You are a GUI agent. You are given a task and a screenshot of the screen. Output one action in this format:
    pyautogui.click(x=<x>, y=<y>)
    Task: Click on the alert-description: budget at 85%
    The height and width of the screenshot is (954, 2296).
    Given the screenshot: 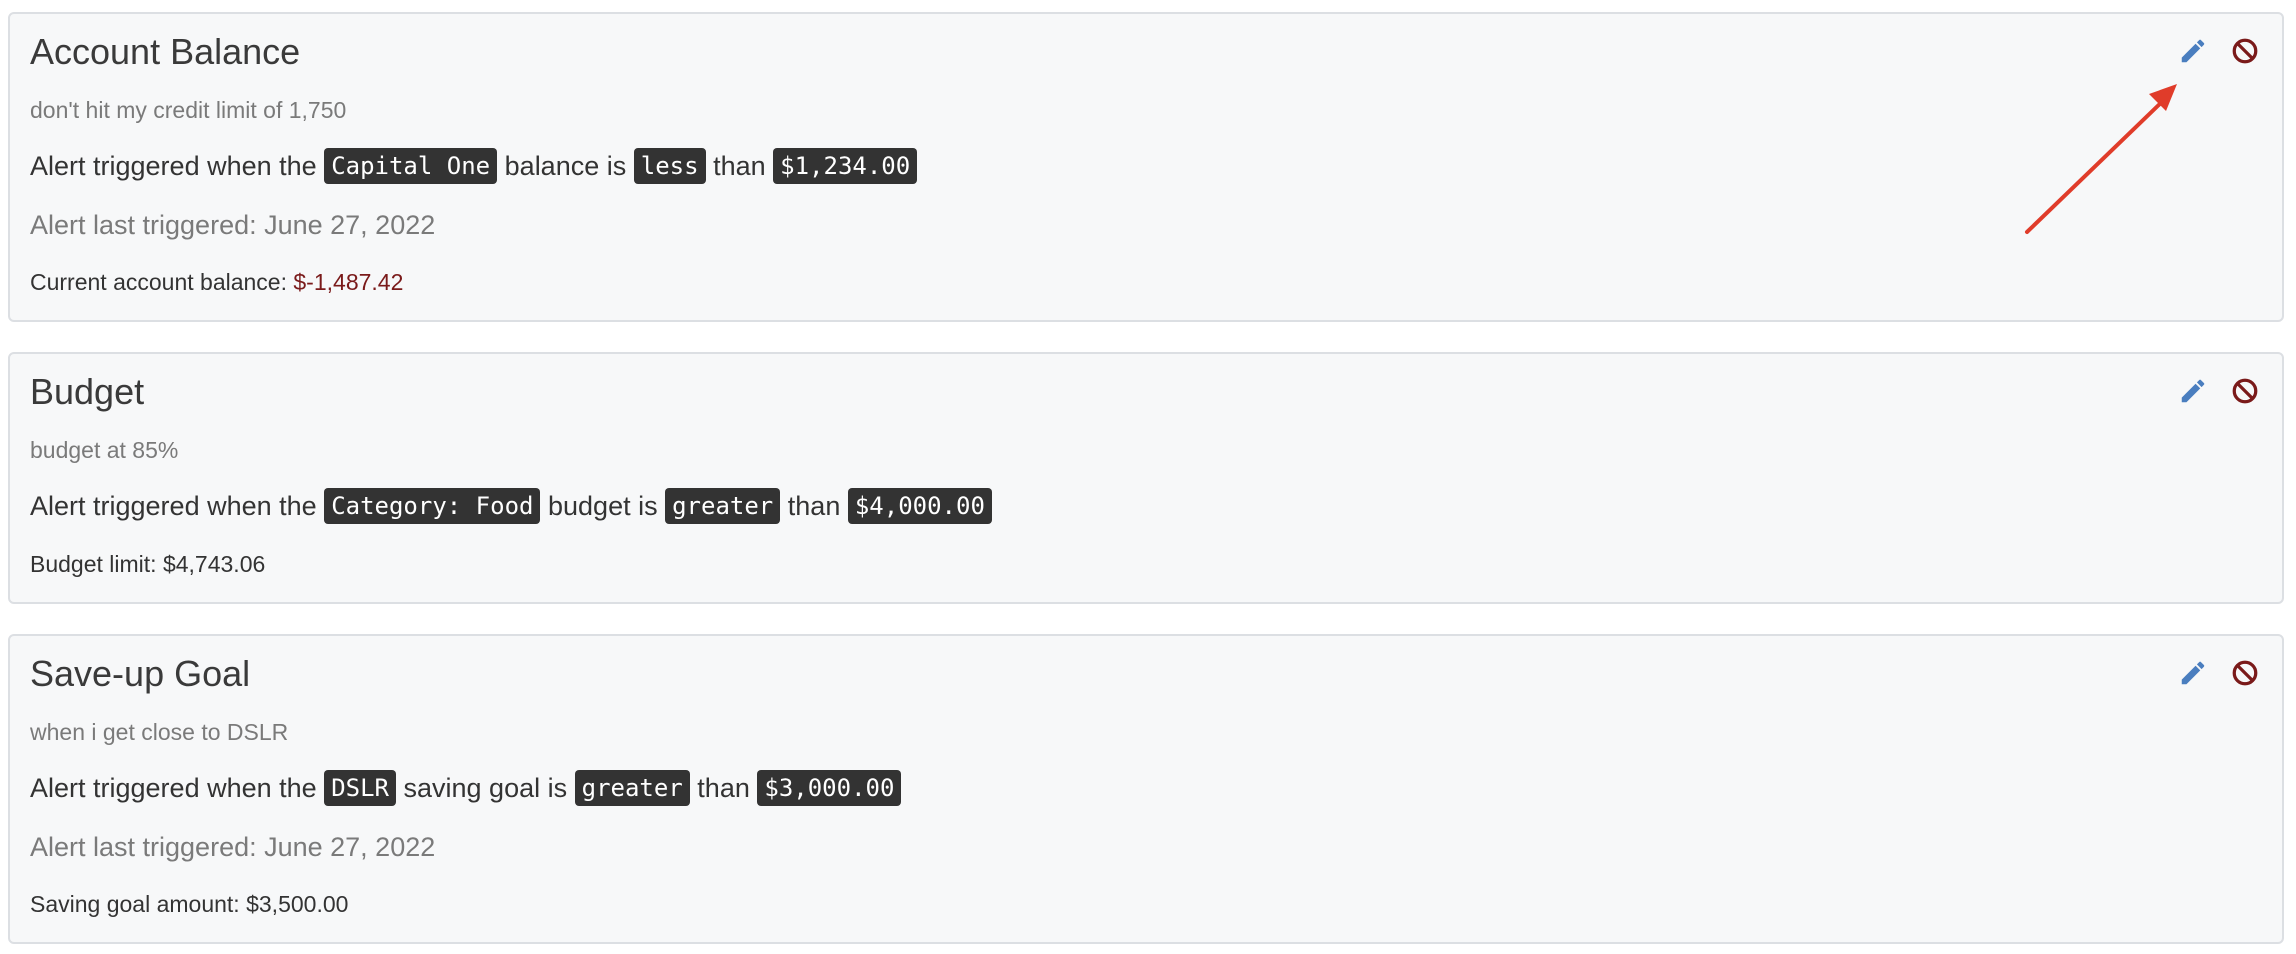 What is the action you would take?
    pyautogui.click(x=104, y=450)
    